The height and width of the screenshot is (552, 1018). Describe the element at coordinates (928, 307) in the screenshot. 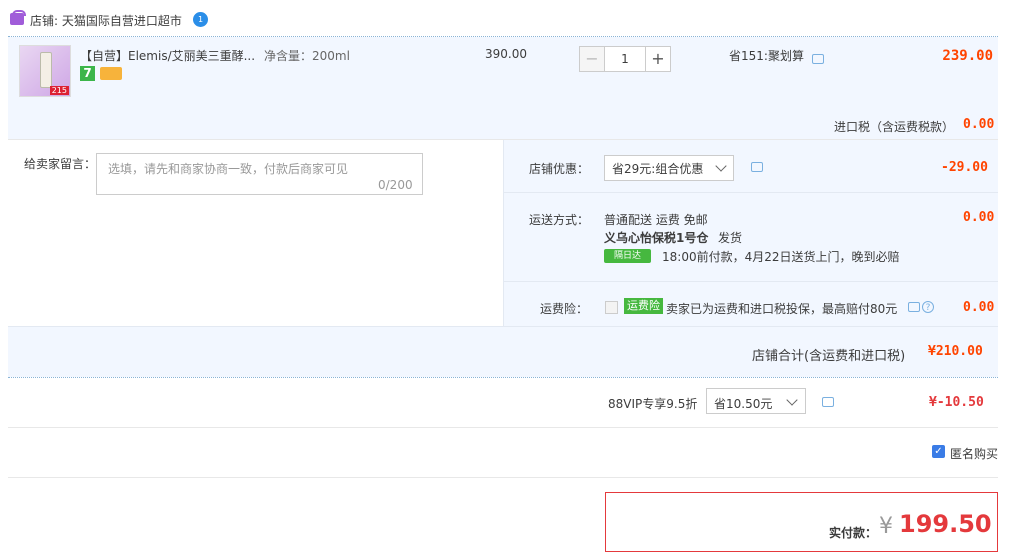

I see `help-icon: ?` at that location.